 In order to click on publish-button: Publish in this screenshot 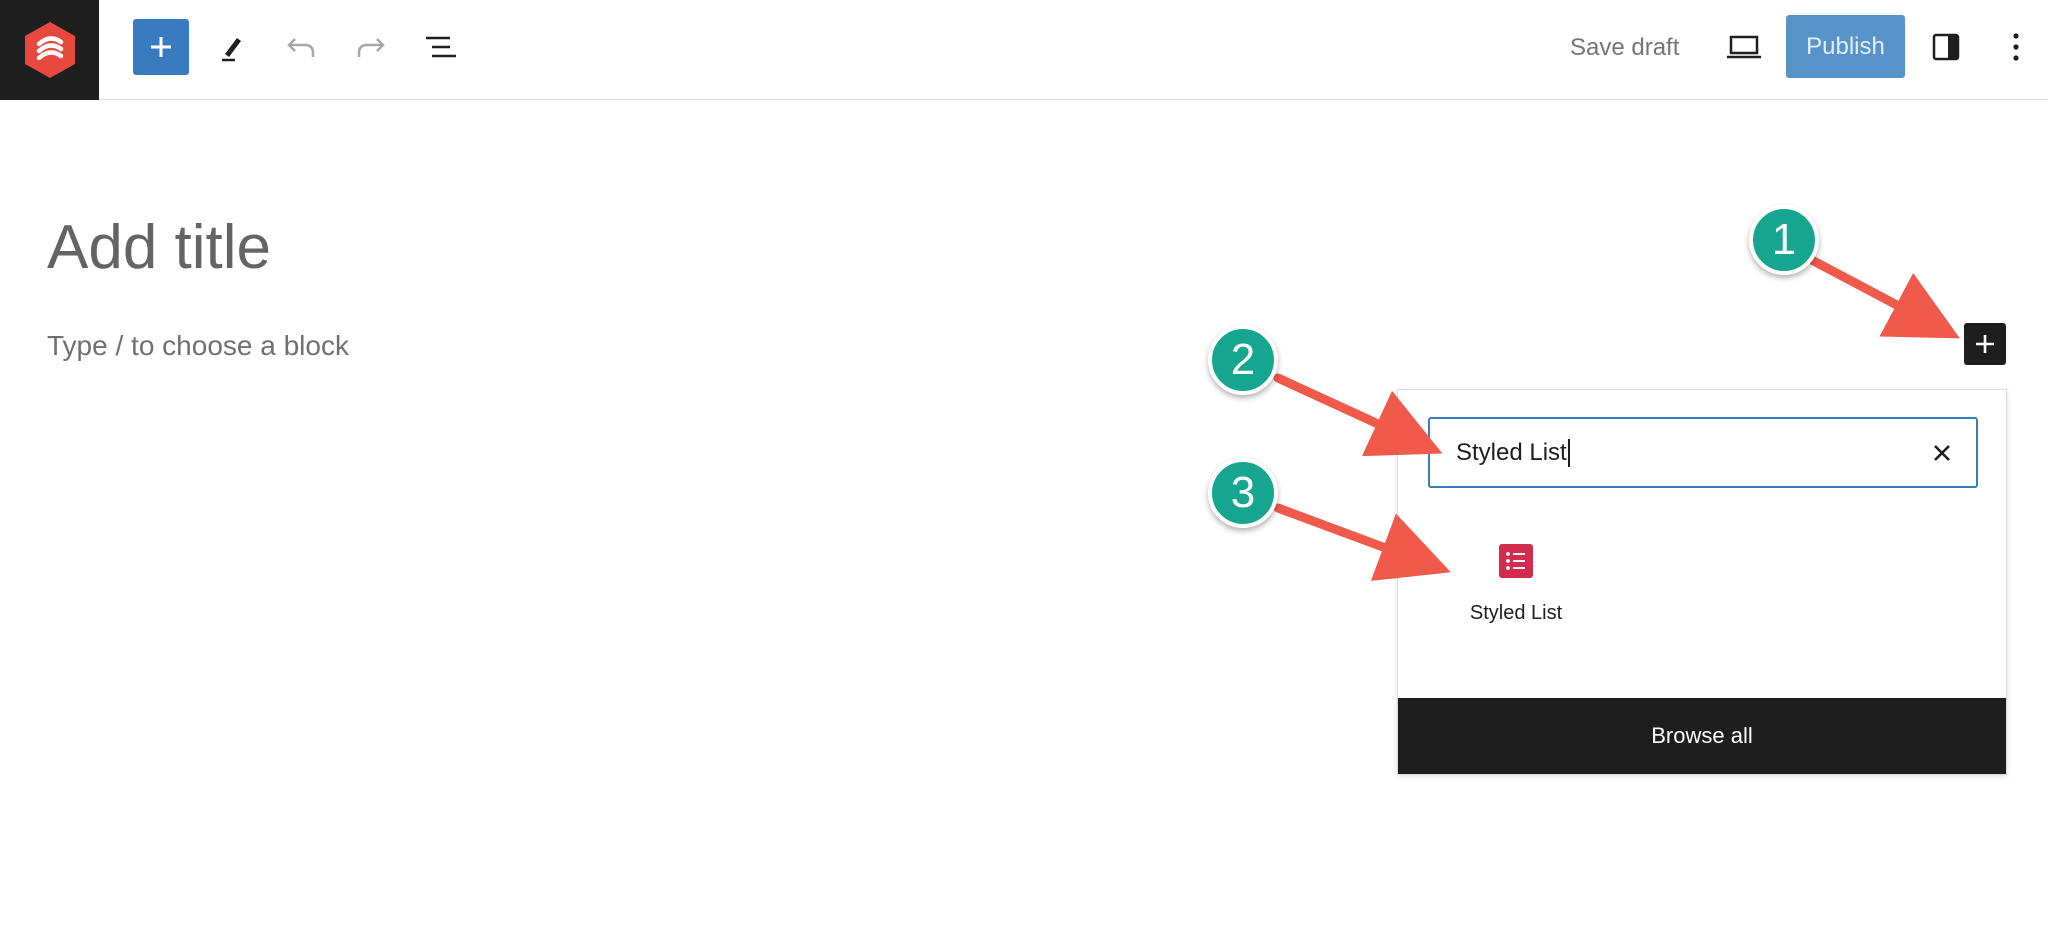, I will do `click(1845, 46)`.